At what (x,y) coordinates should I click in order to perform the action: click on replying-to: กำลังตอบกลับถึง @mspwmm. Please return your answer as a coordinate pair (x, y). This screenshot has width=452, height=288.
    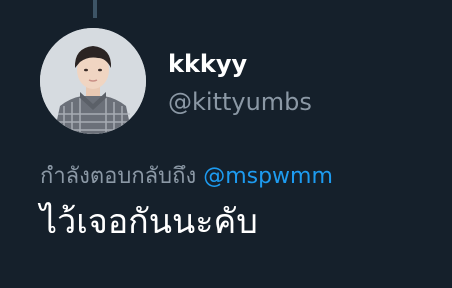
    Looking at the image, I should click on (186, 177).